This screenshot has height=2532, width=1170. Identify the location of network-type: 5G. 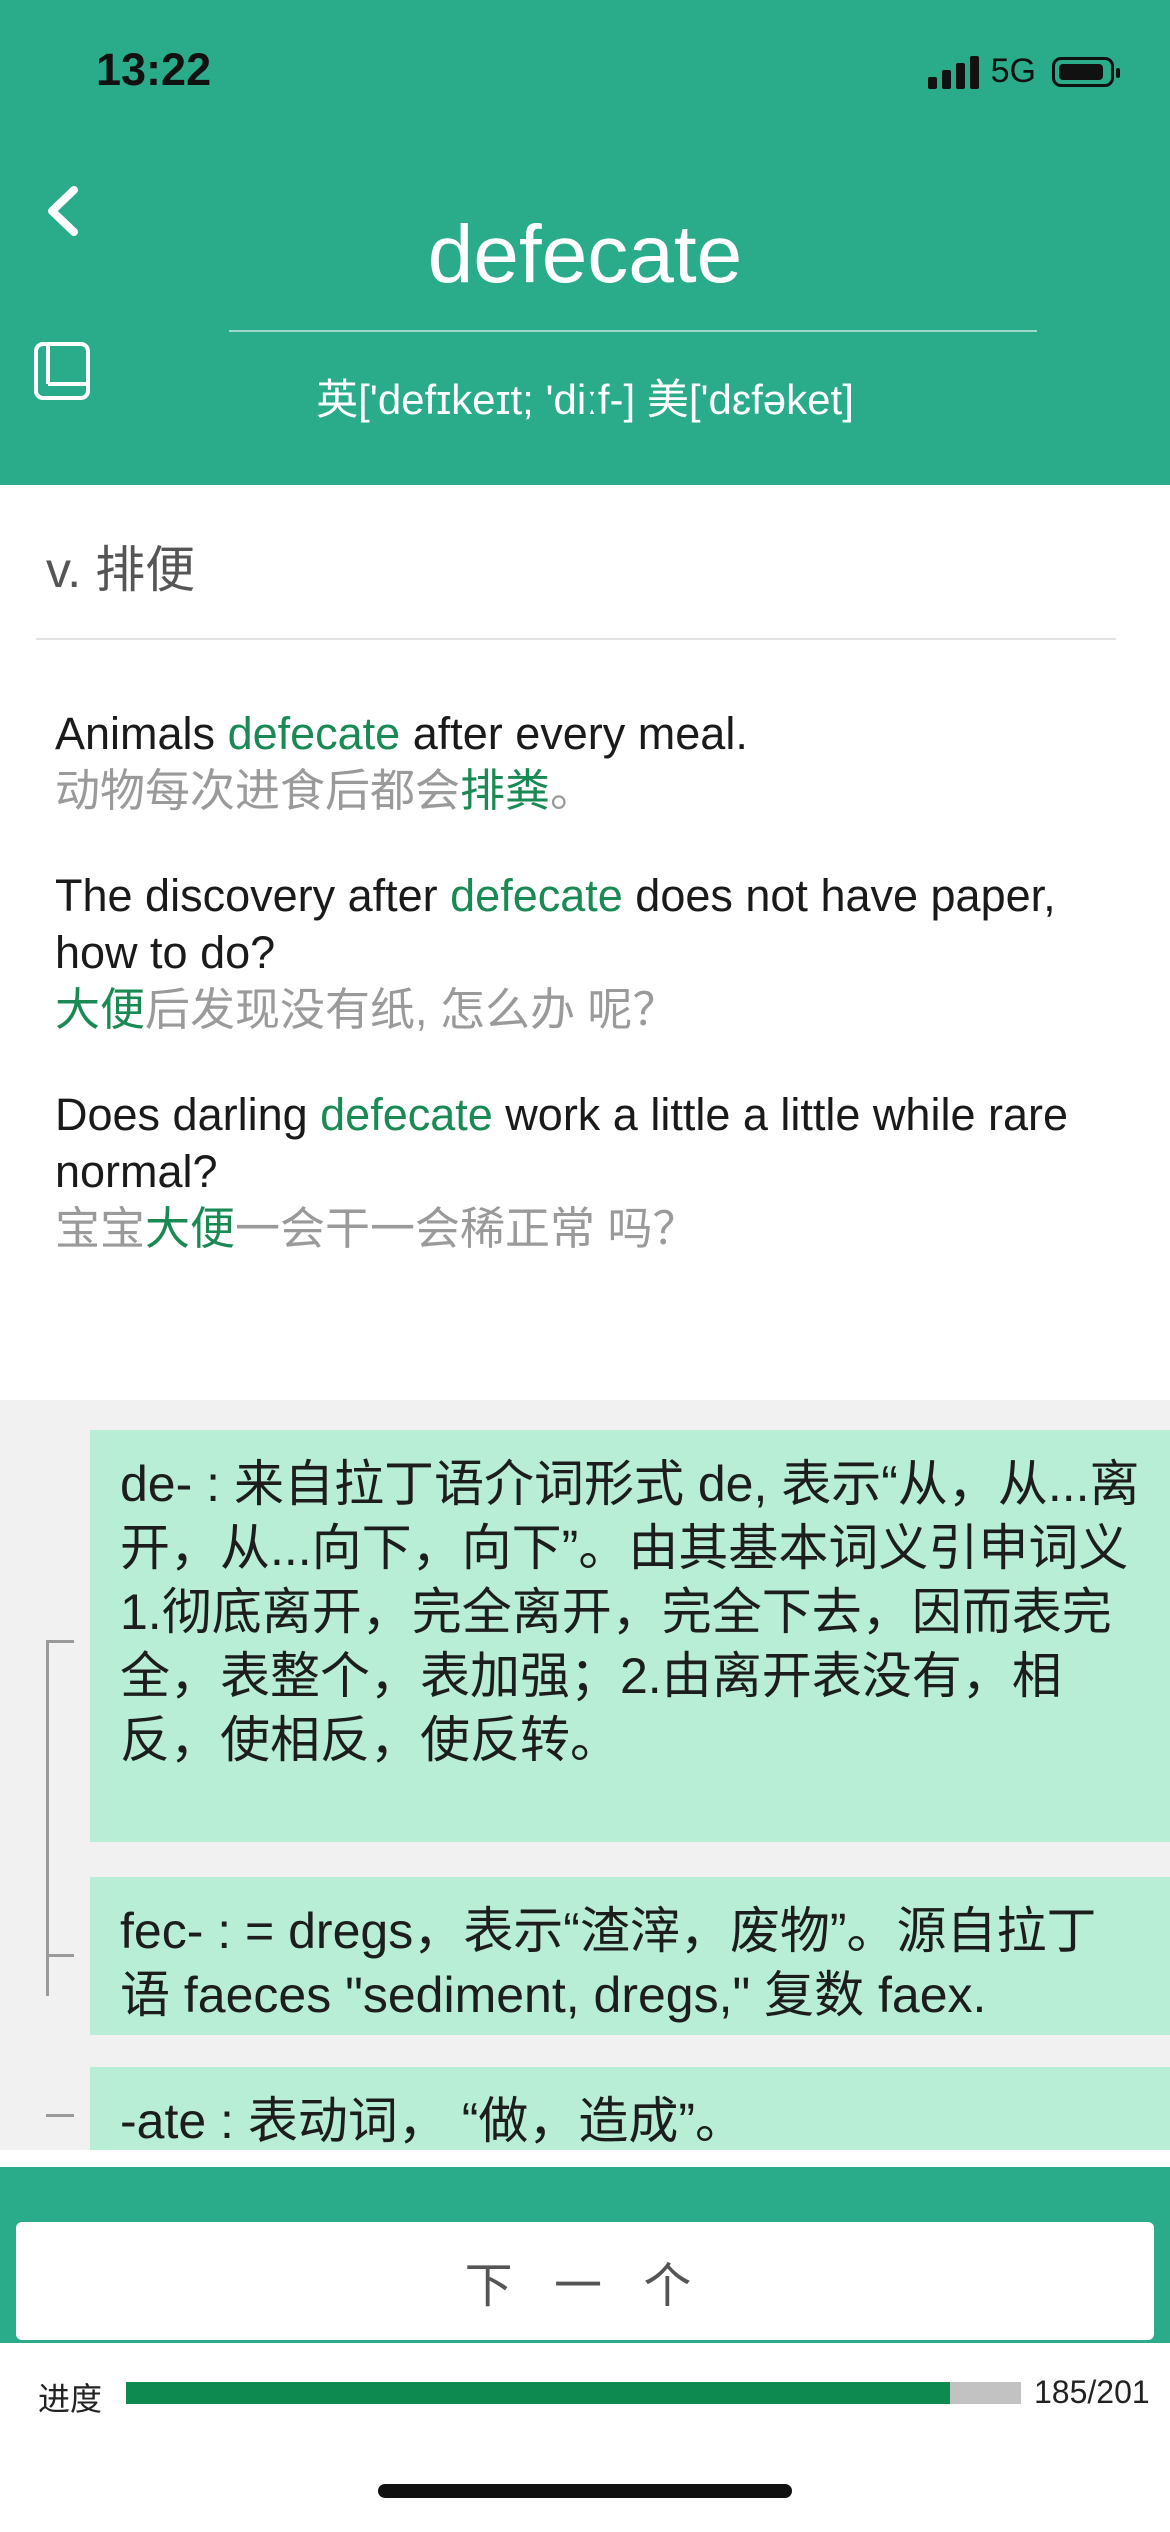
(1013, 71).